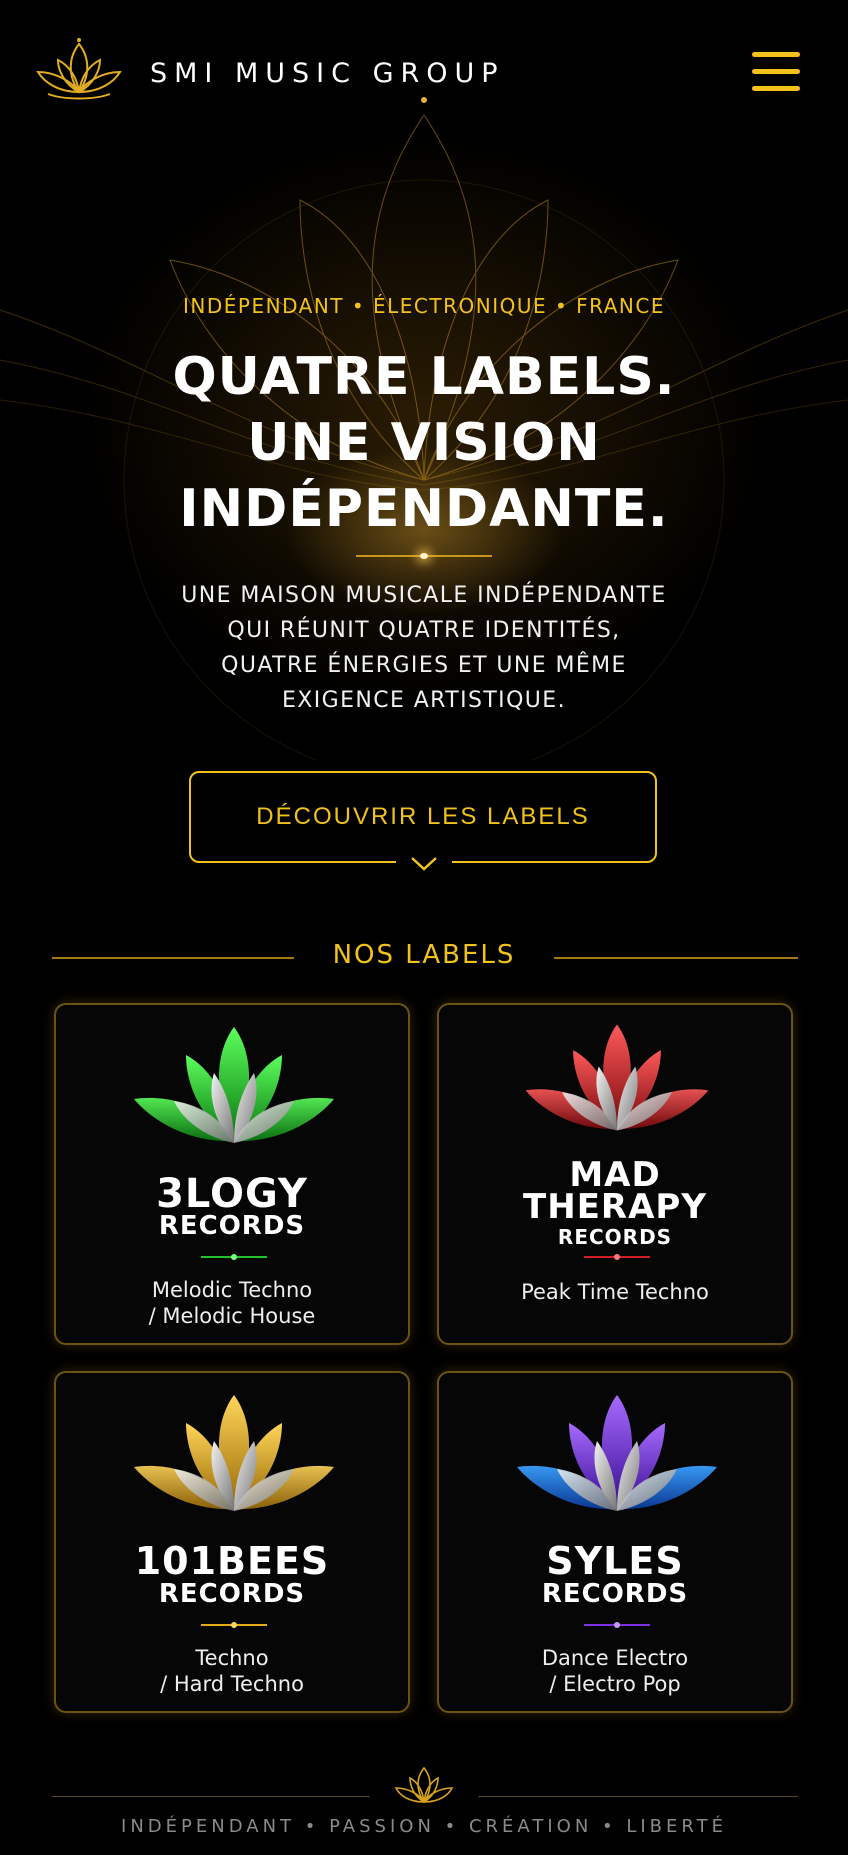 The image size is (848, 1855). What do you see at coordinates (776, 74) in the screenshot?
I see `hamburger-menu-icon` at bounding box center [776, 74].